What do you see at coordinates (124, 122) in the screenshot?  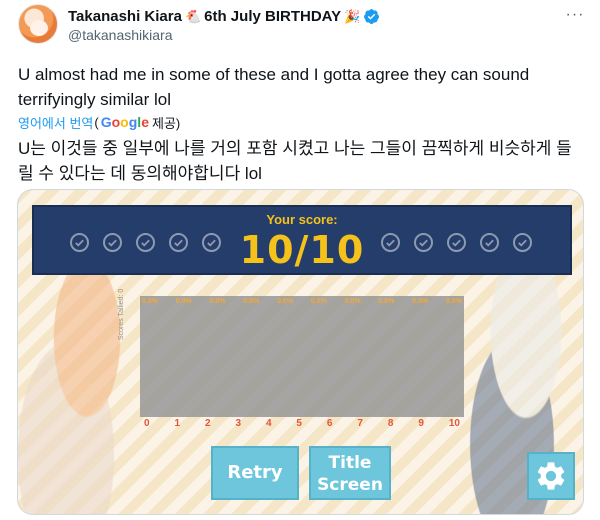 I see `google-logo: Google` at bounding box center [124, 122].